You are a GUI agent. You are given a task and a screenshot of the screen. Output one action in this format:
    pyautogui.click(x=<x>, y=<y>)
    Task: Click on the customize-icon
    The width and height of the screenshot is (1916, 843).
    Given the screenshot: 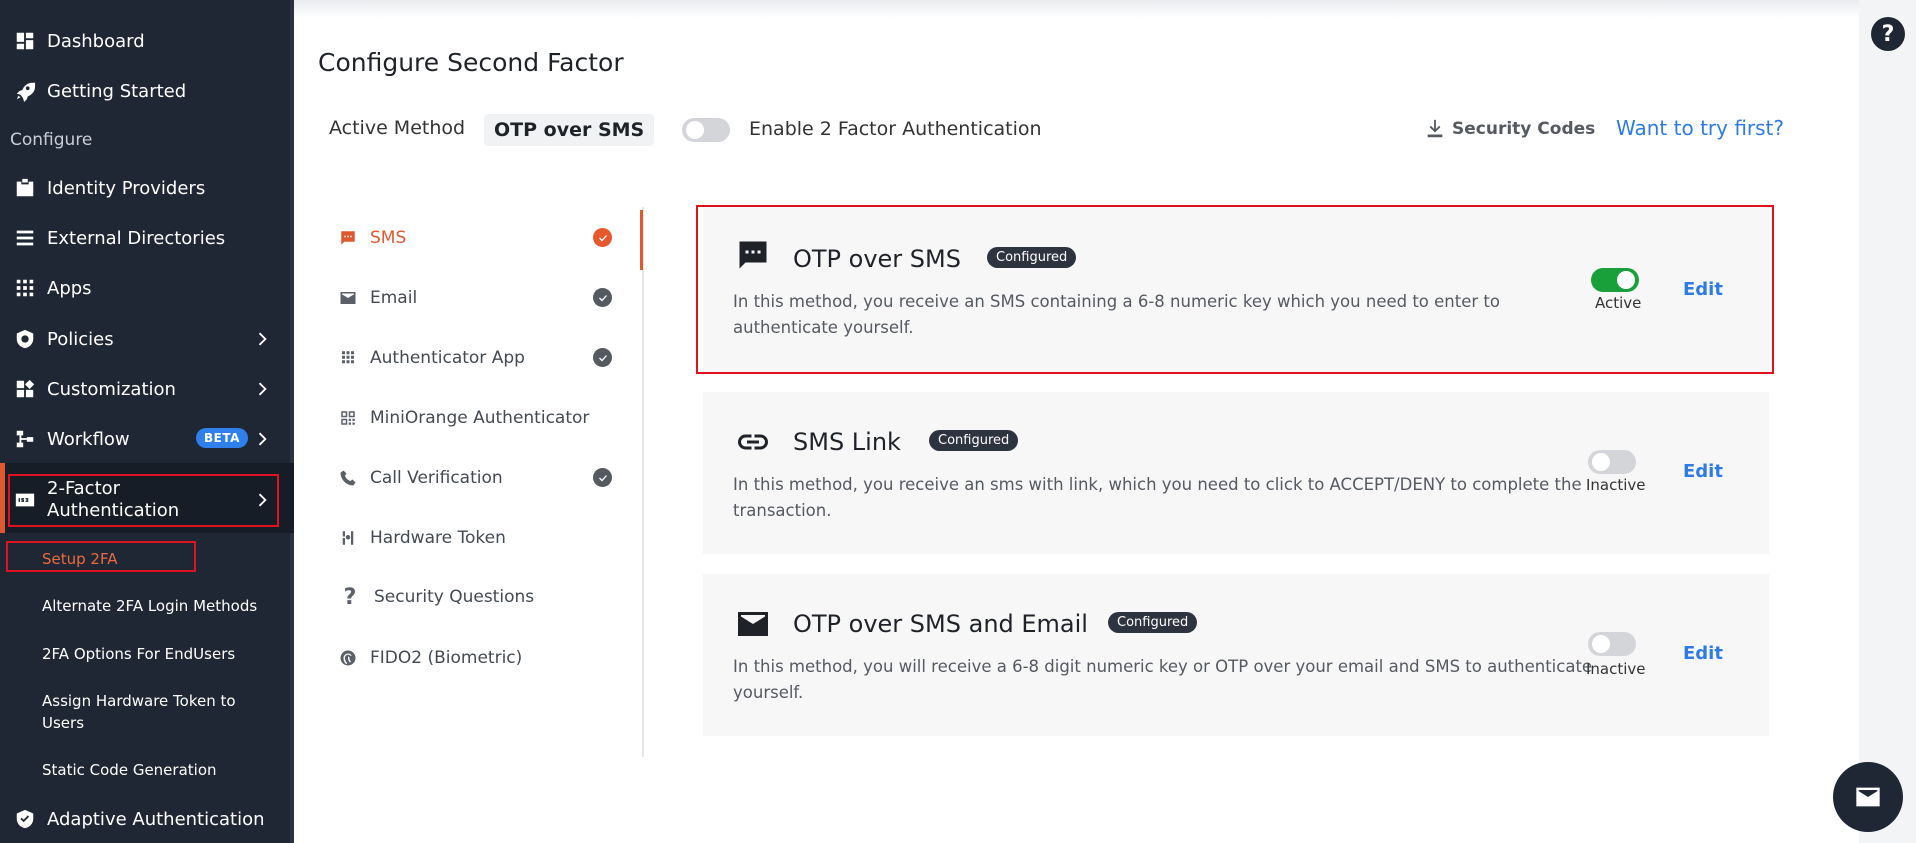 What is the action you would take?
    pyautogui.click(x=25, y=389)
    